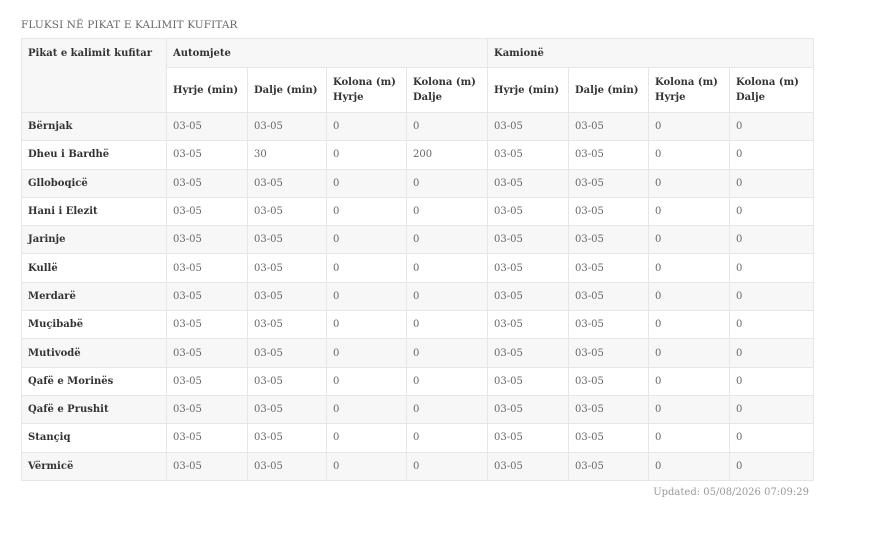  What do you see at coordinates (418, 211) in the screenshot?
I see `table-row: Hani i Elezit 03-05 03-05 0 0 03-05 03-05 0 0` at bounding box center [418, 211].